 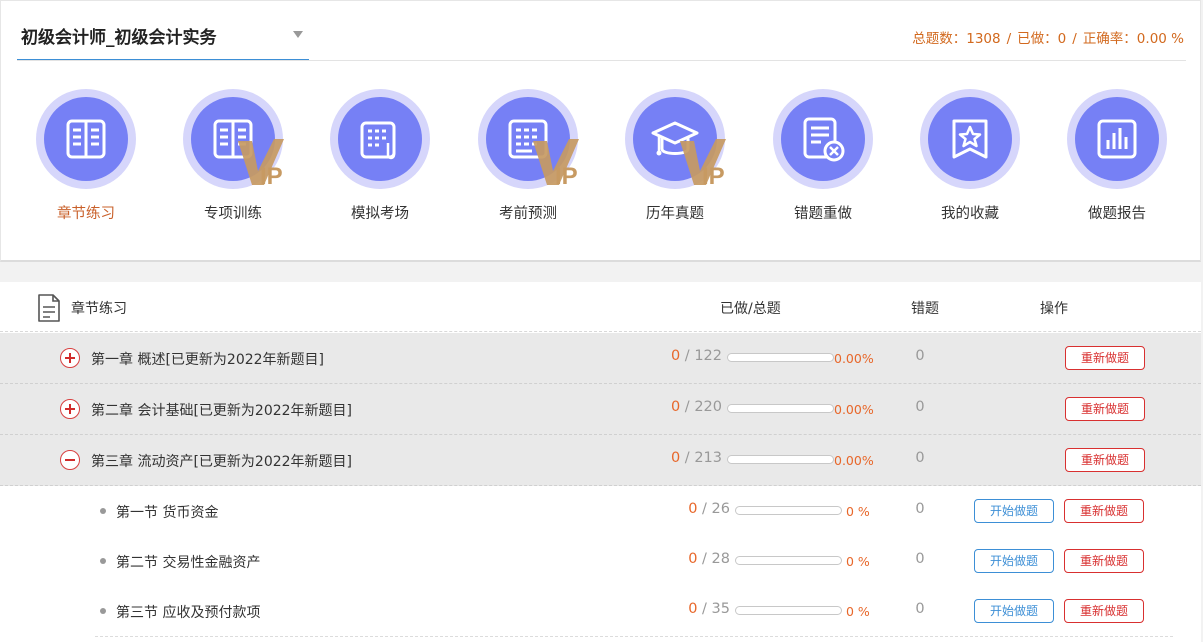 What do you see at coordinates (49, 308) in the screenshot?
I see `document-icon` at bounding box center [49, 308].